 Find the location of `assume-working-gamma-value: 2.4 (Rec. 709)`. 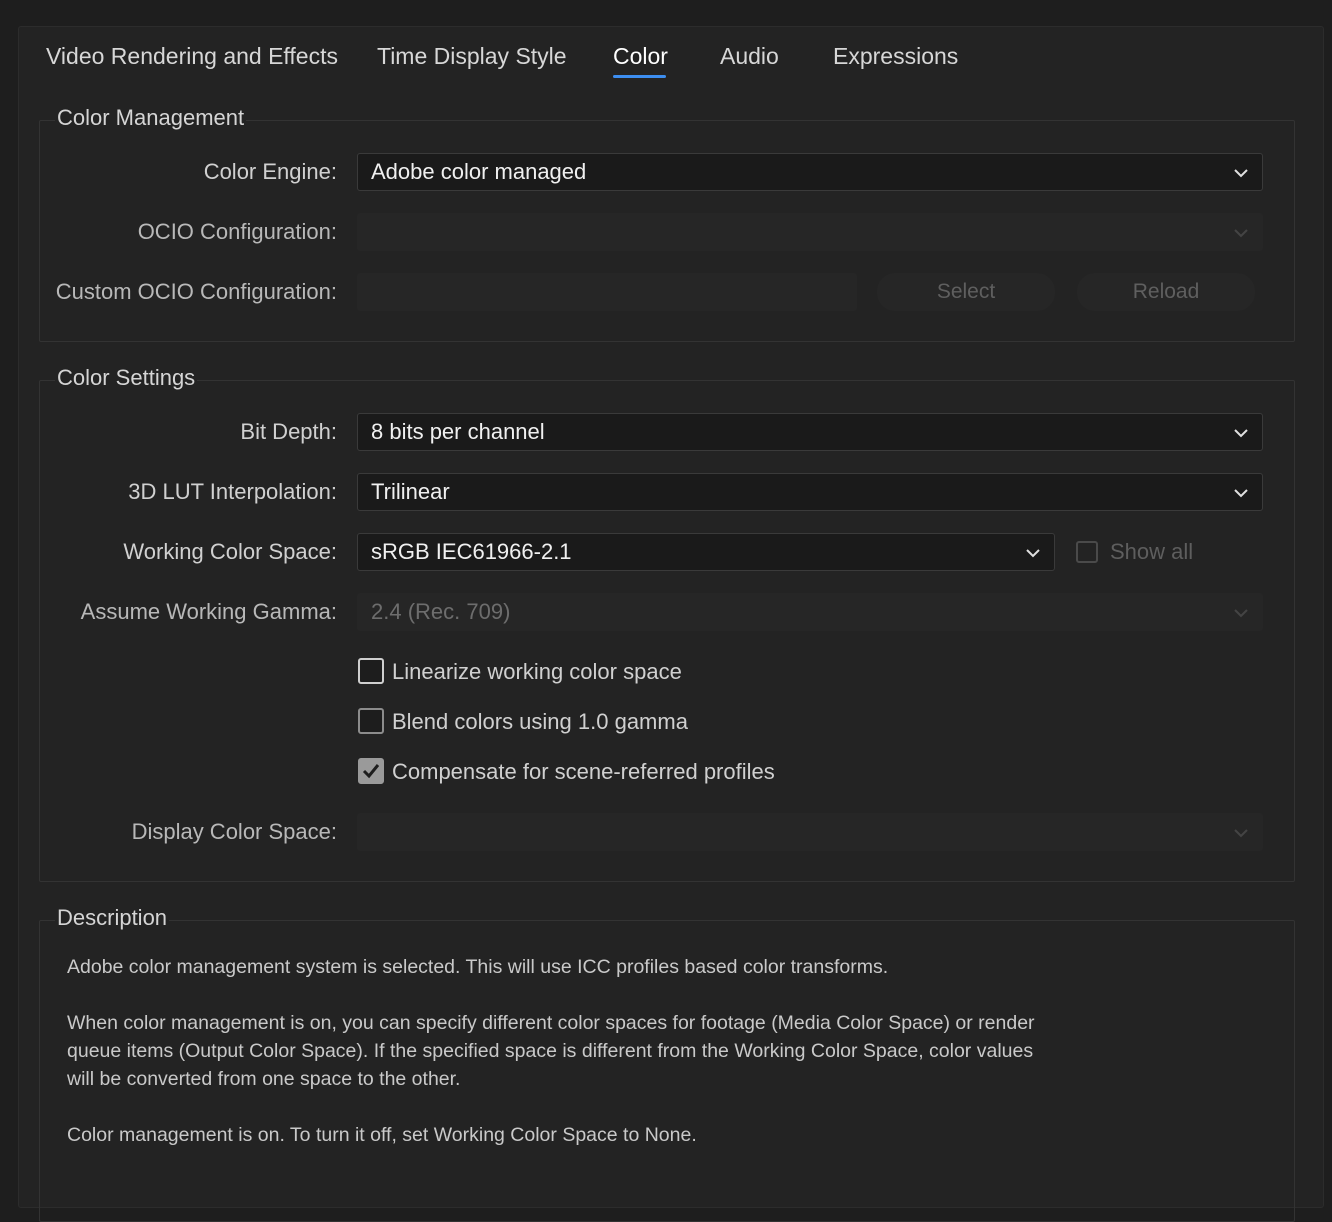

assume-working-gamma-value: 2.4 (Rec. 709) is located at coordinates (441, 611).